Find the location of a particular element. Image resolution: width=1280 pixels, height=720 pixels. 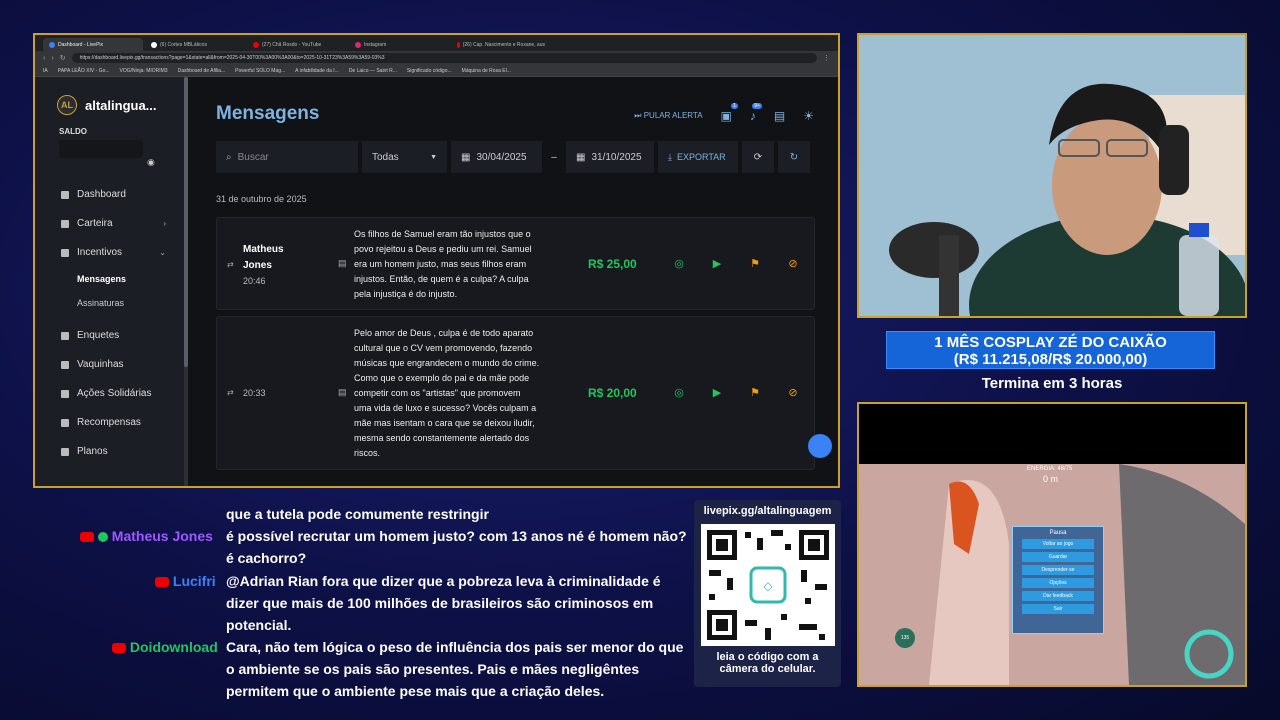

browser-tab: Dashboard - LivePix is located at coordinates (93, 44).